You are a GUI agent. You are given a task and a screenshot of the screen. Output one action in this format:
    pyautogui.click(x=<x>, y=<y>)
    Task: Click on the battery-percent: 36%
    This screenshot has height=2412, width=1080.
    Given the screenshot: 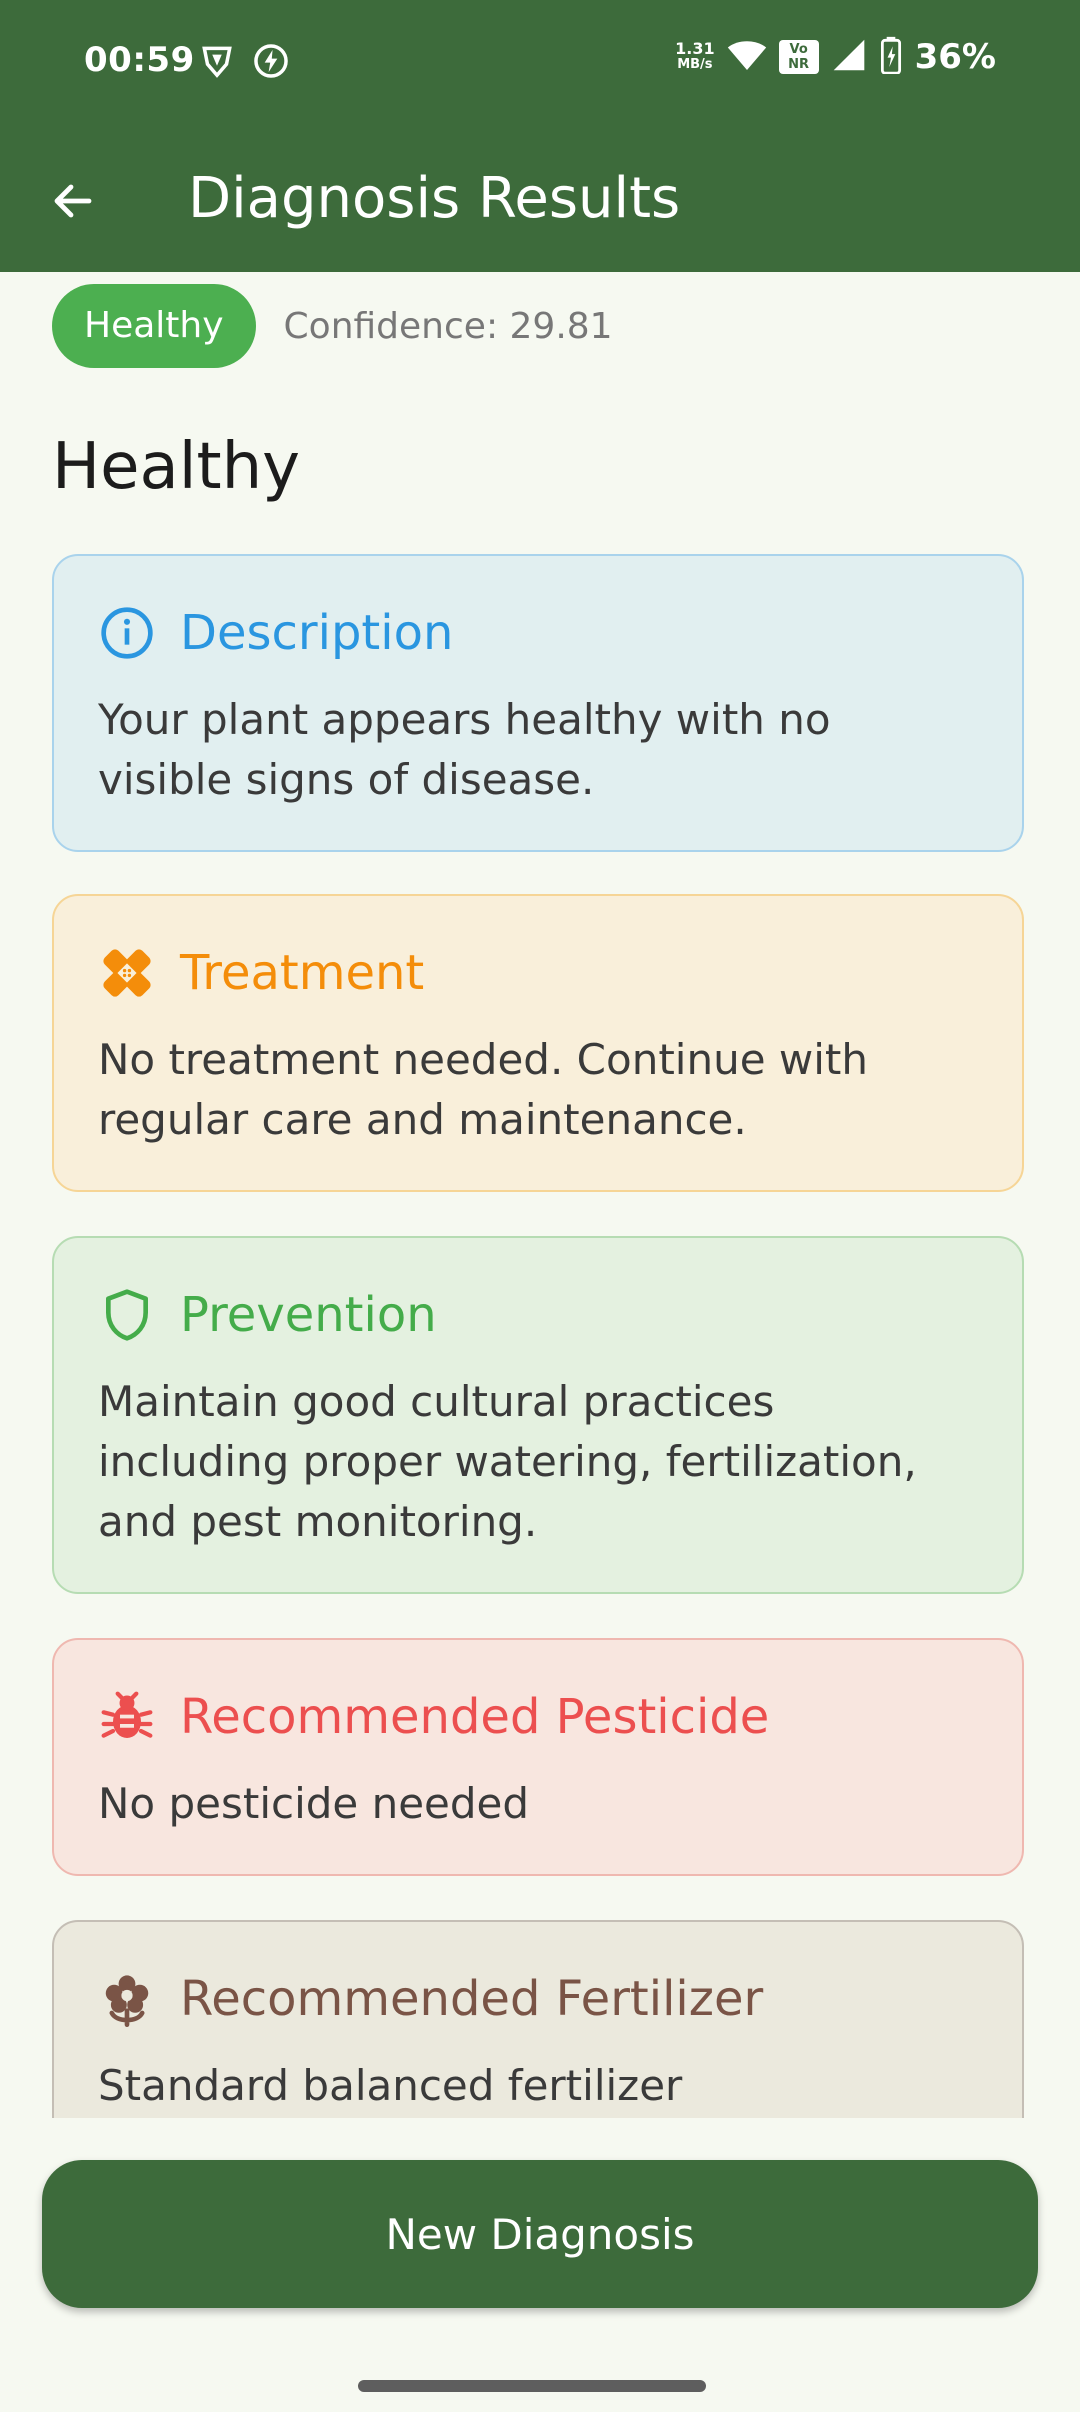 What is the action you would take?
    pyautogui.click(x=955, y=57)
    